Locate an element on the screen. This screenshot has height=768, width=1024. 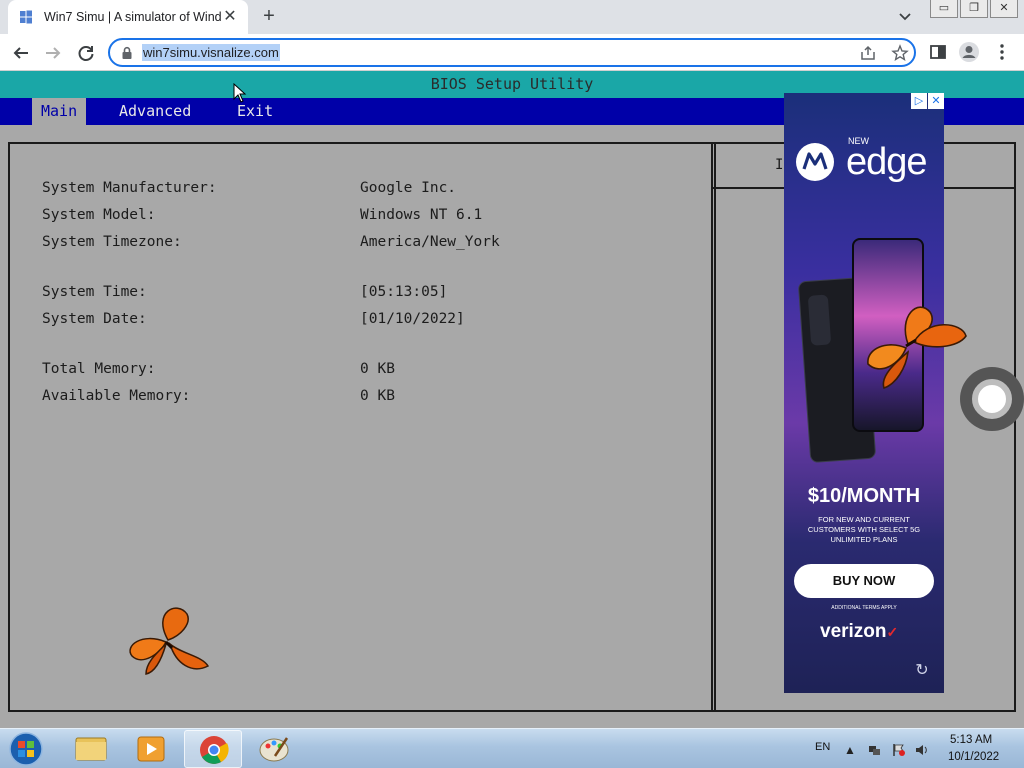
bios-menu-advanced: Advanced is located at coordinates (155, 111).